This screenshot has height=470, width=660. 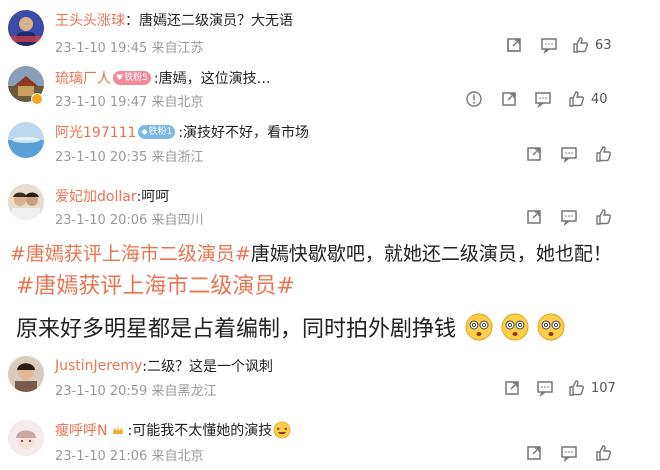 What do you see at coordinates (216, 21) in the screenshot?
I see `comment-text: 唐嫣还二级演员？大无语` at bounding box center [216, 21].